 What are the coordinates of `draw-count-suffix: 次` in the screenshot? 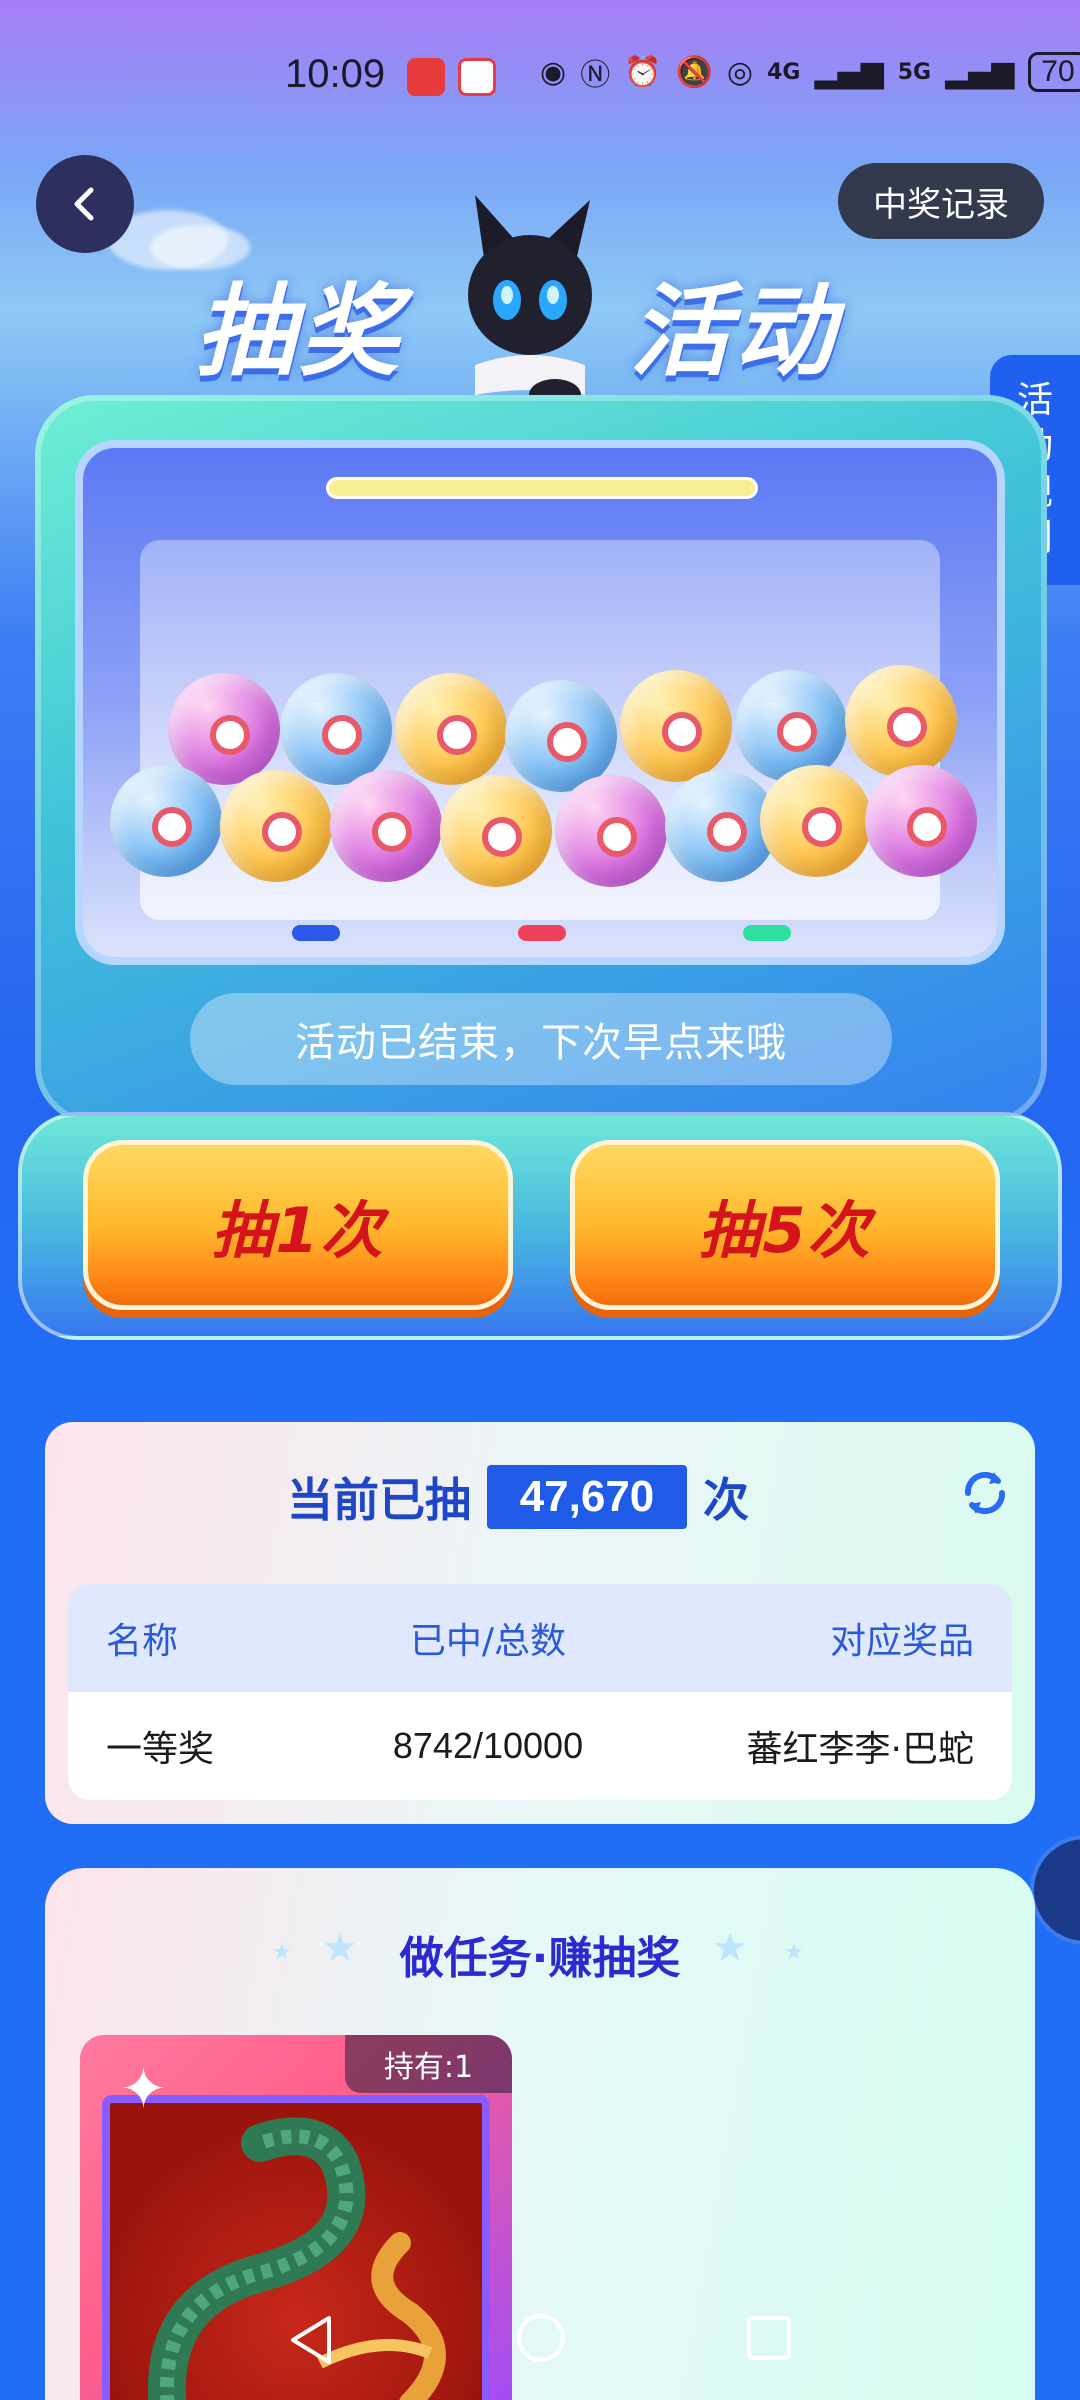 It's located at (726, 1500).